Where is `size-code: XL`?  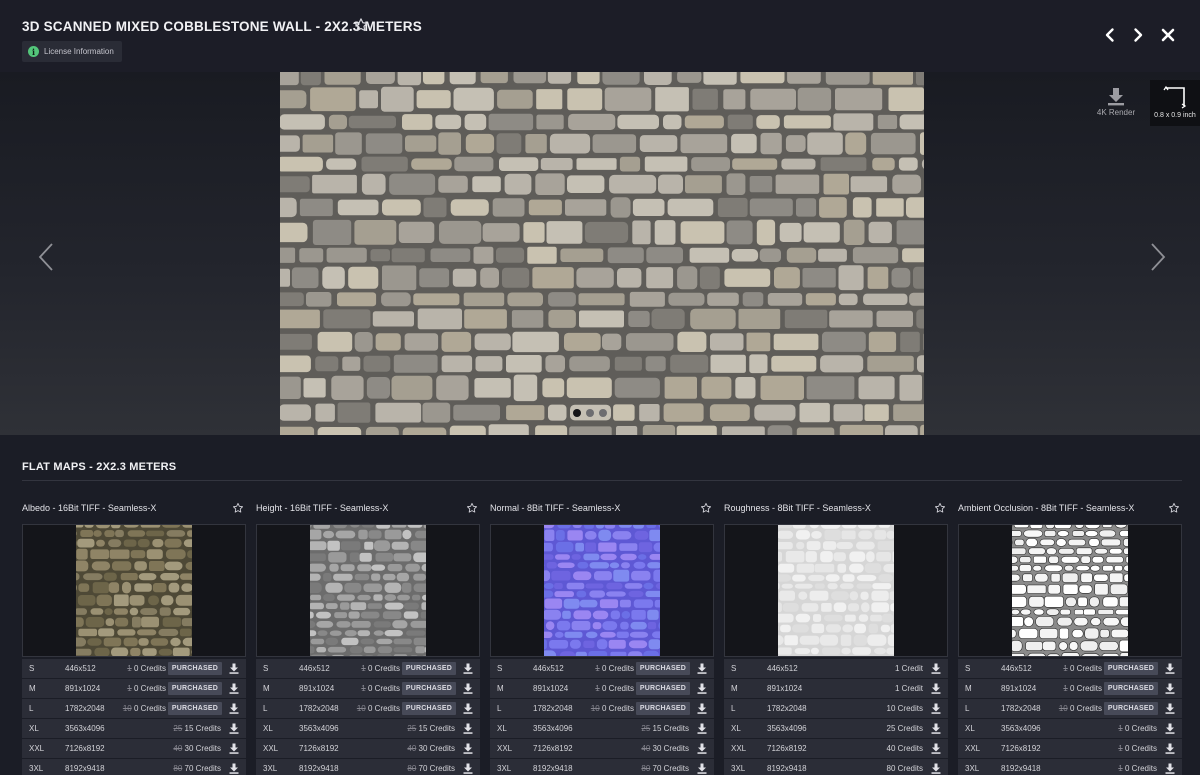
size-code: XL is located at coordinates (736, 728).